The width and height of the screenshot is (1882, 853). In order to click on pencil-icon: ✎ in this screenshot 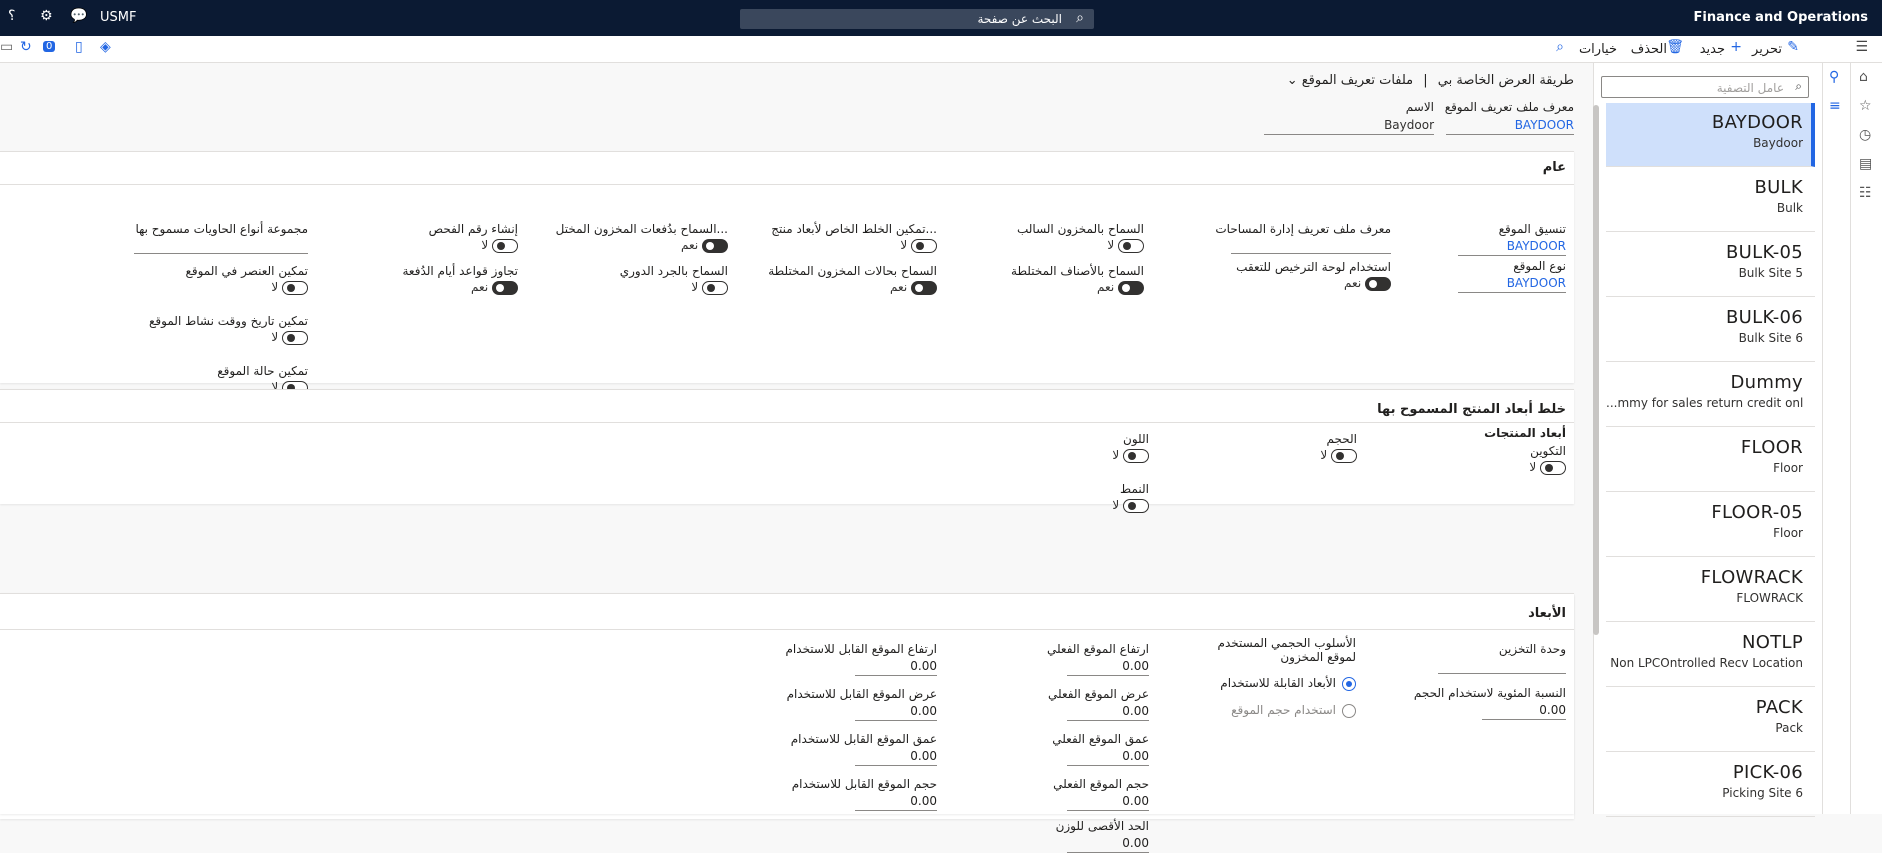, I will do `click(1793, 47)`.